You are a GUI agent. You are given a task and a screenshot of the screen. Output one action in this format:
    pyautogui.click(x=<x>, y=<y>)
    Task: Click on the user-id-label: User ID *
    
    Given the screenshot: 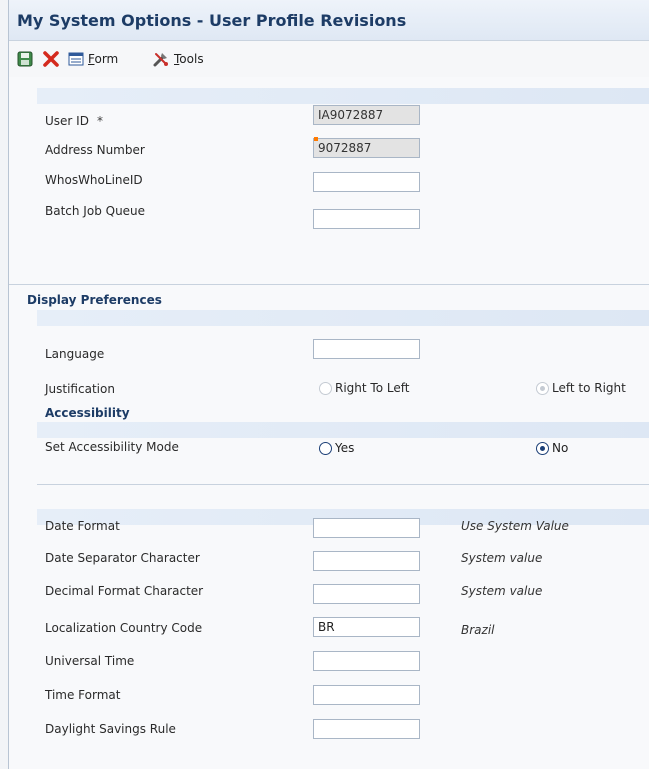 What is the action you would take?
    pyautogui.click(x=74, y=121)
    